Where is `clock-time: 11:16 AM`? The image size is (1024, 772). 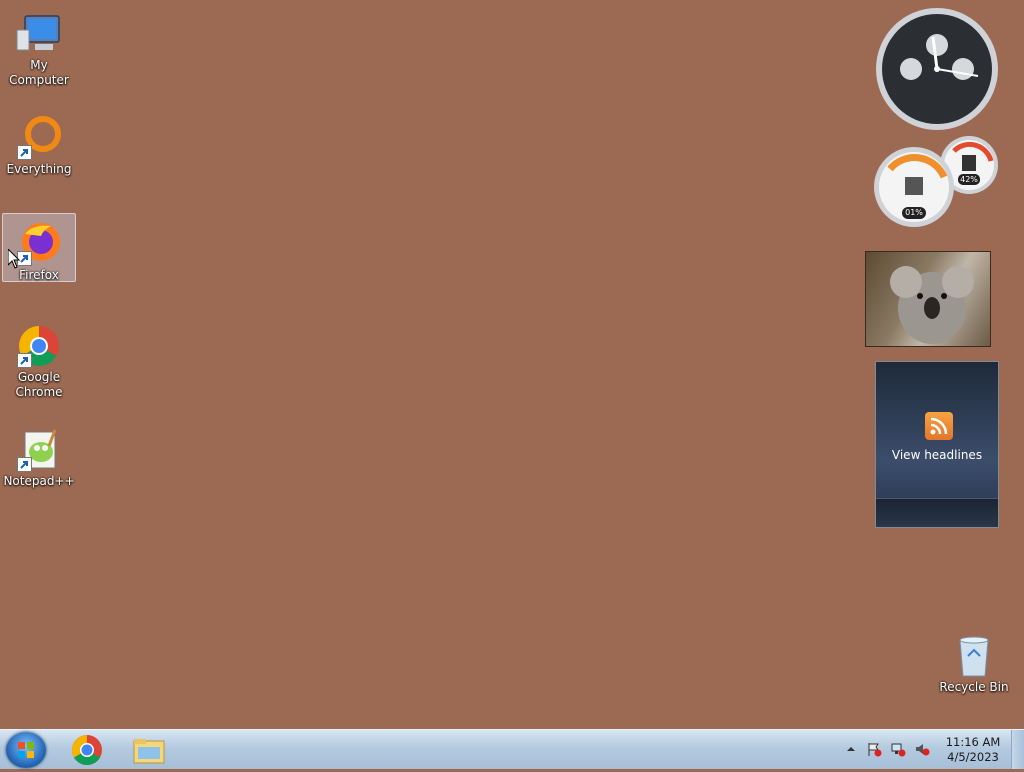 clock-time: 11:16 AM is located at coordinates (973, 742).